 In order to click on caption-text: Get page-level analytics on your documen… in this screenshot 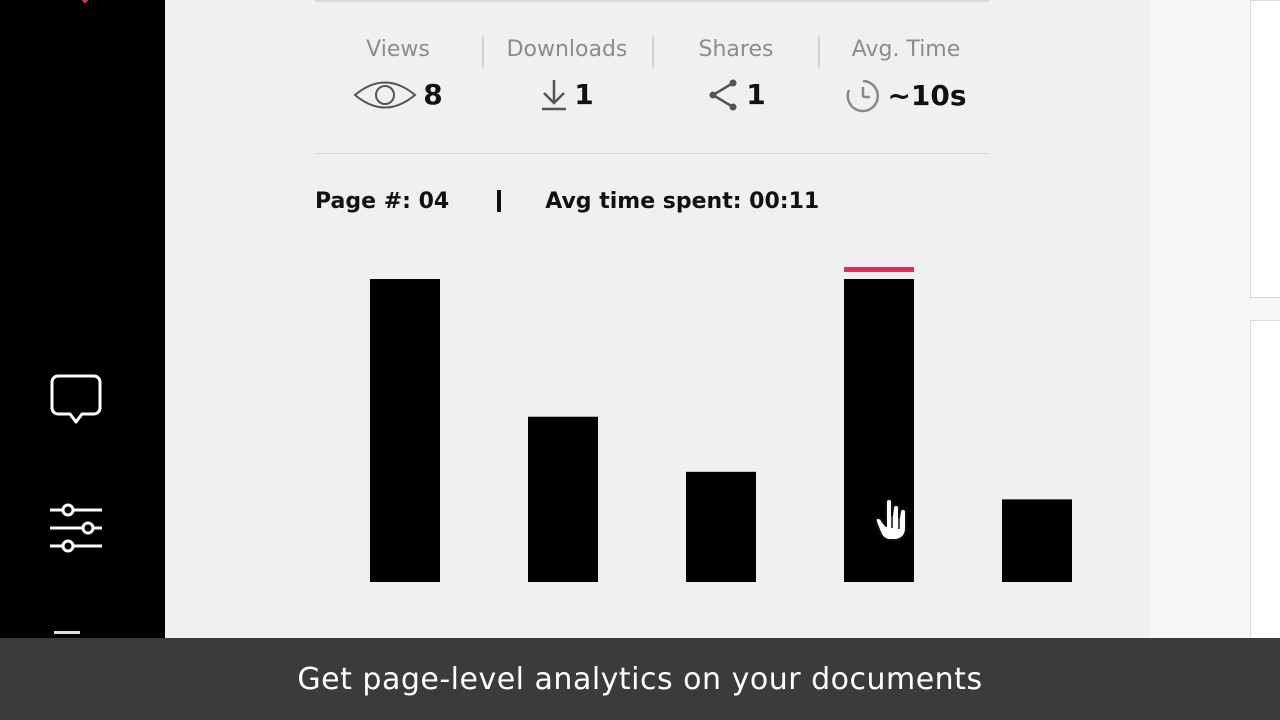, I will do `click(640, 679)`.